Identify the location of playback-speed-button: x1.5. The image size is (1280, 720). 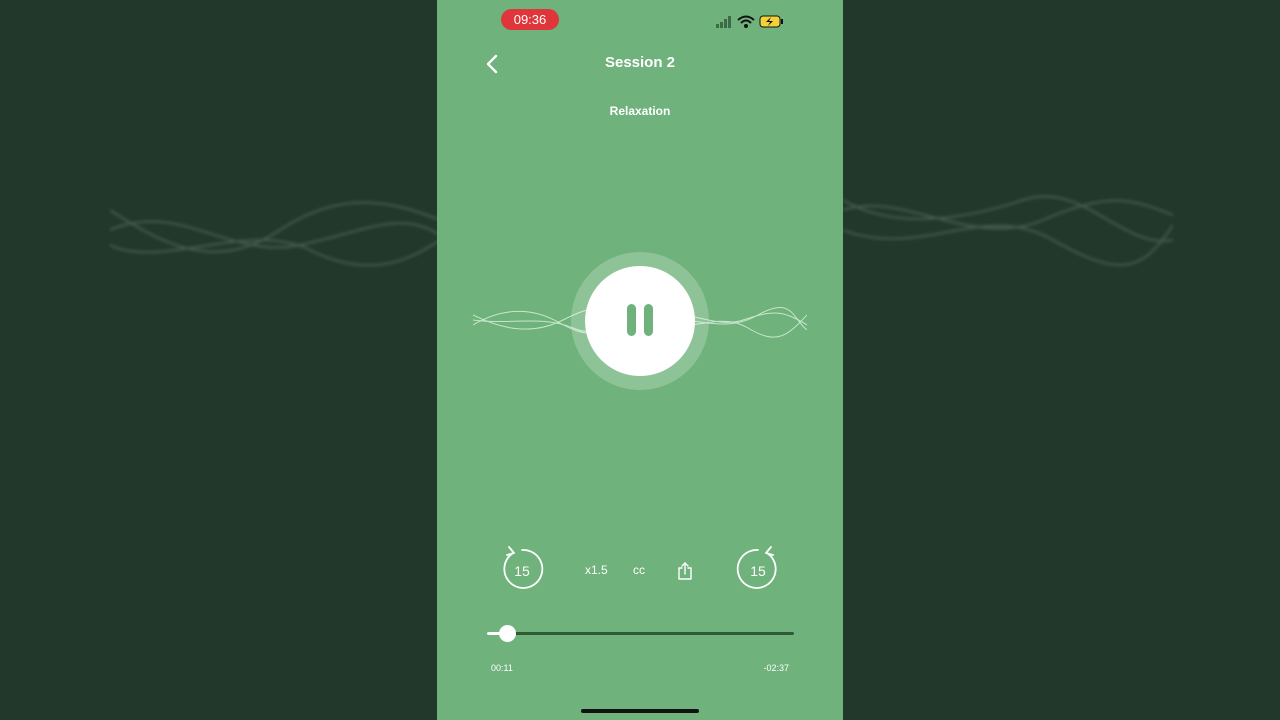
(596, 570).